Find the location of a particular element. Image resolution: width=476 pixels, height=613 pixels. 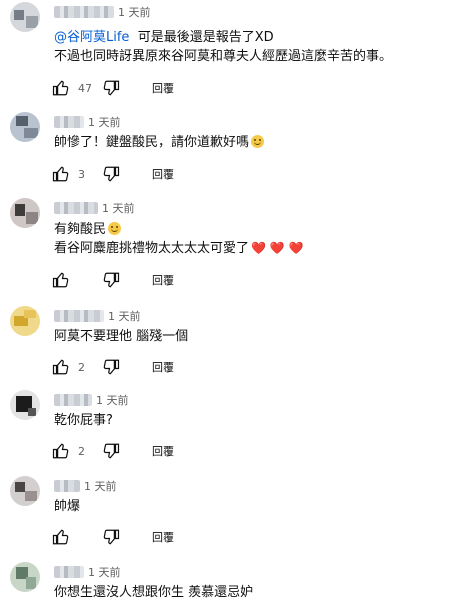

smiling-face-emoji is located at coordinates (258, 141).